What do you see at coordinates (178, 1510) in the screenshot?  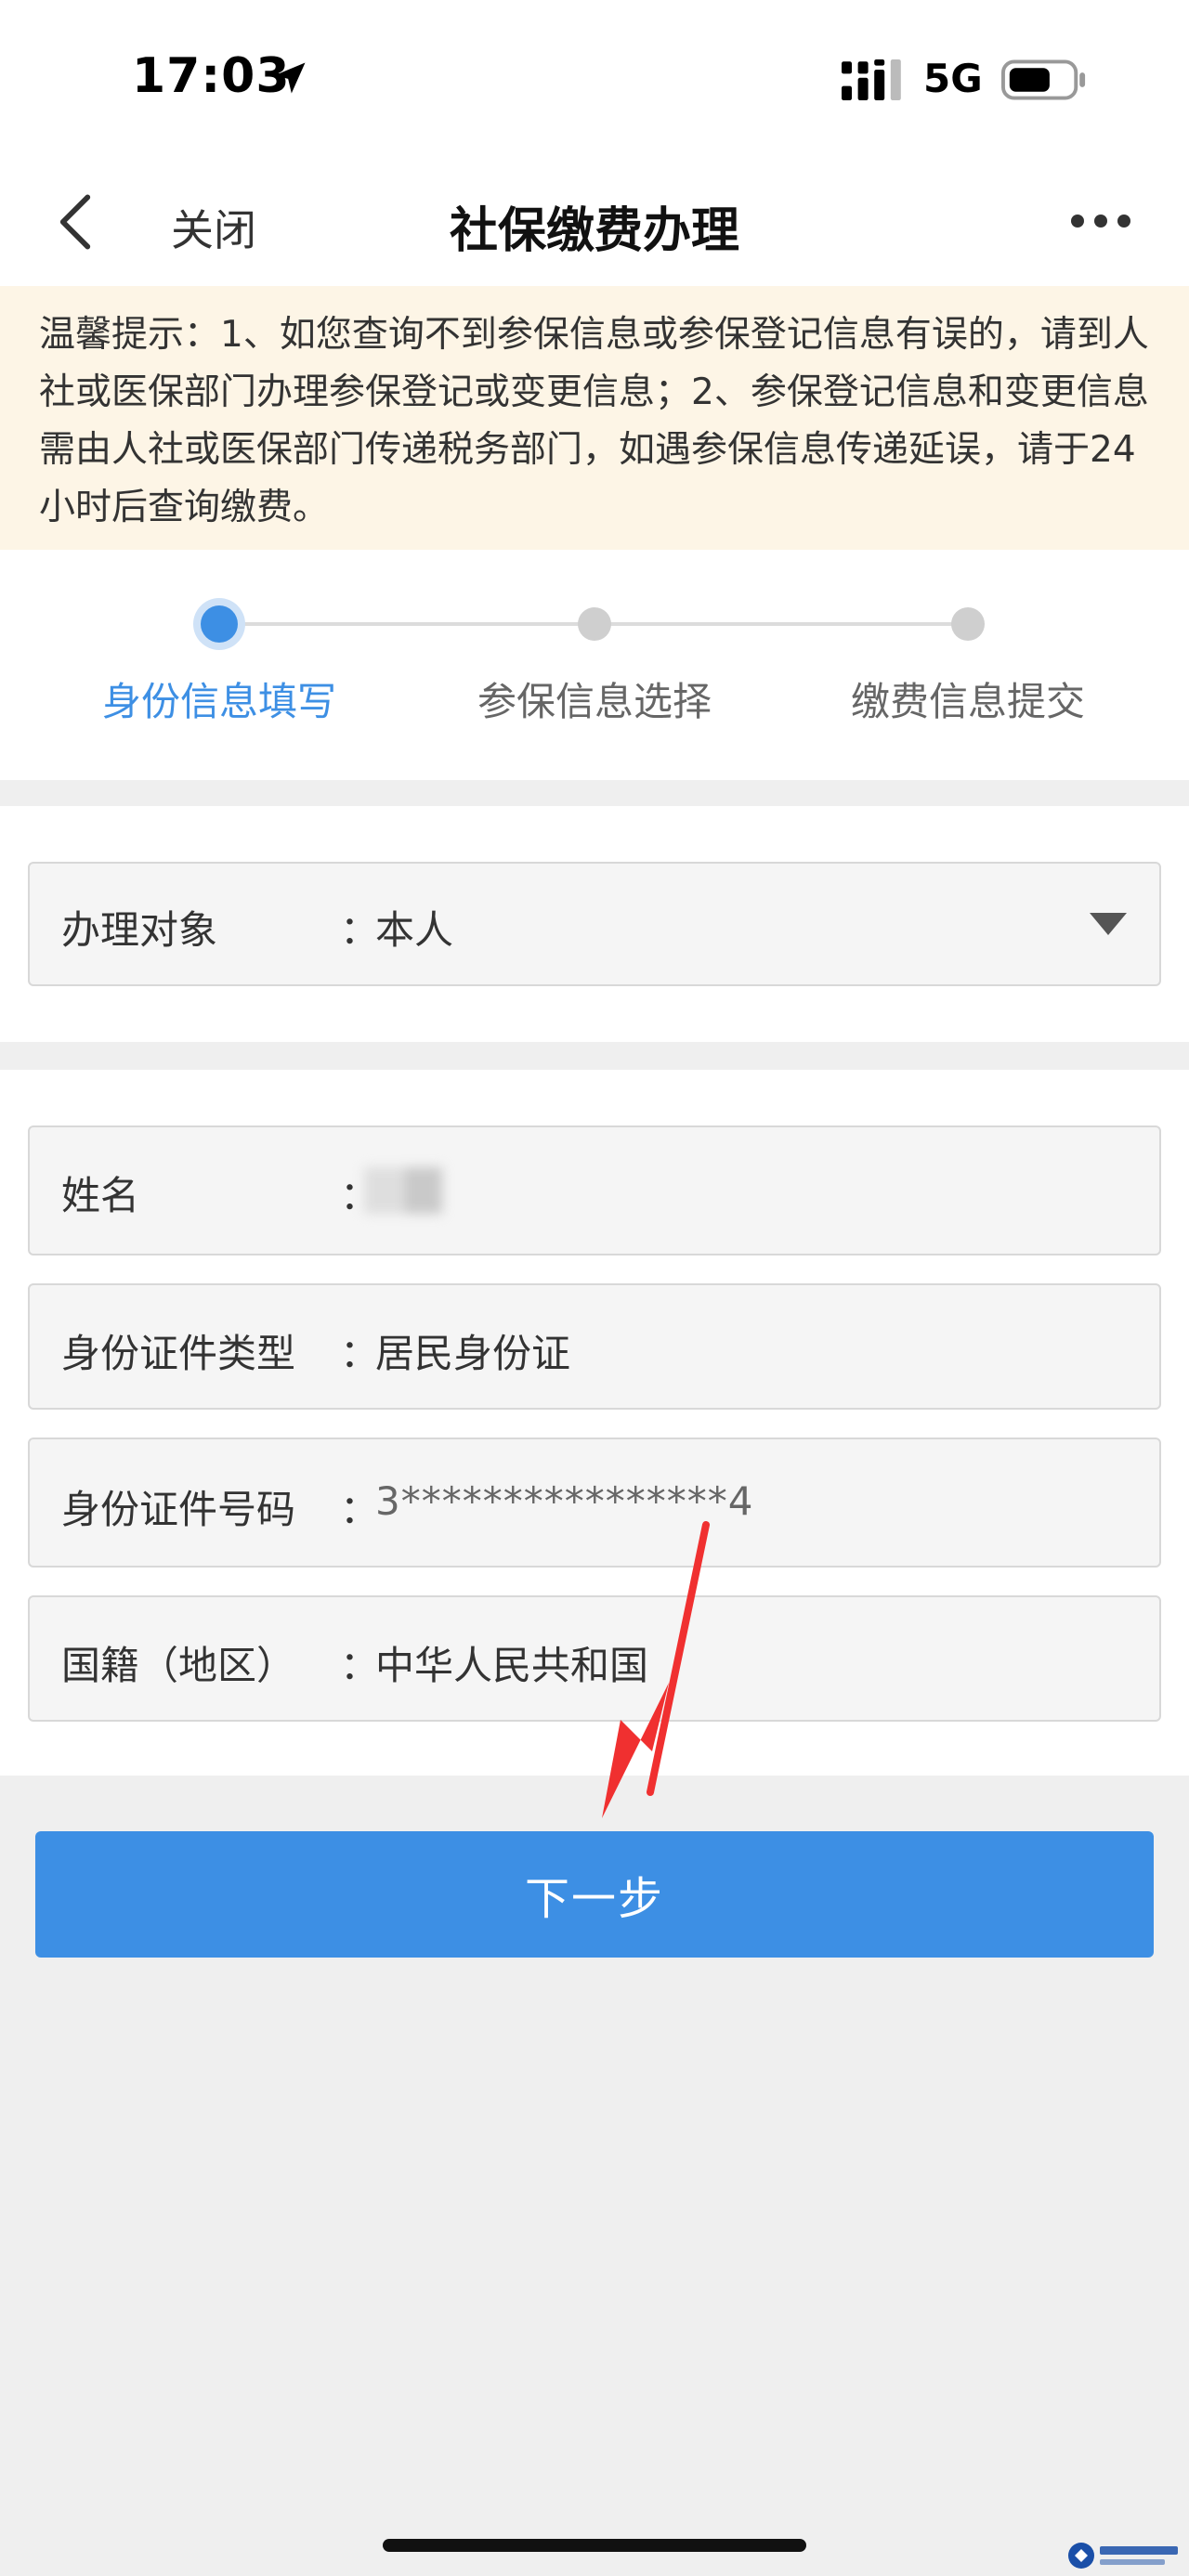 I see `id-number-label: 身份证件号码` at bounding box center [178, 1510].